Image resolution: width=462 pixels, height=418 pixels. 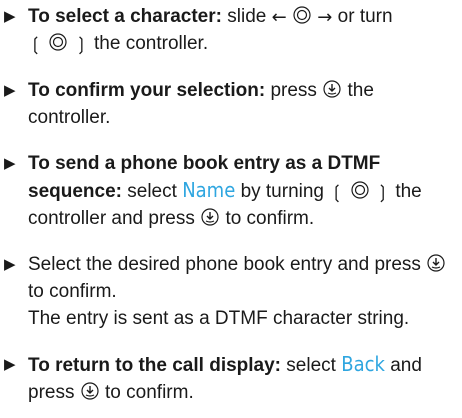 I want to click on display-text-back: Back, so click(x=363, y=364).